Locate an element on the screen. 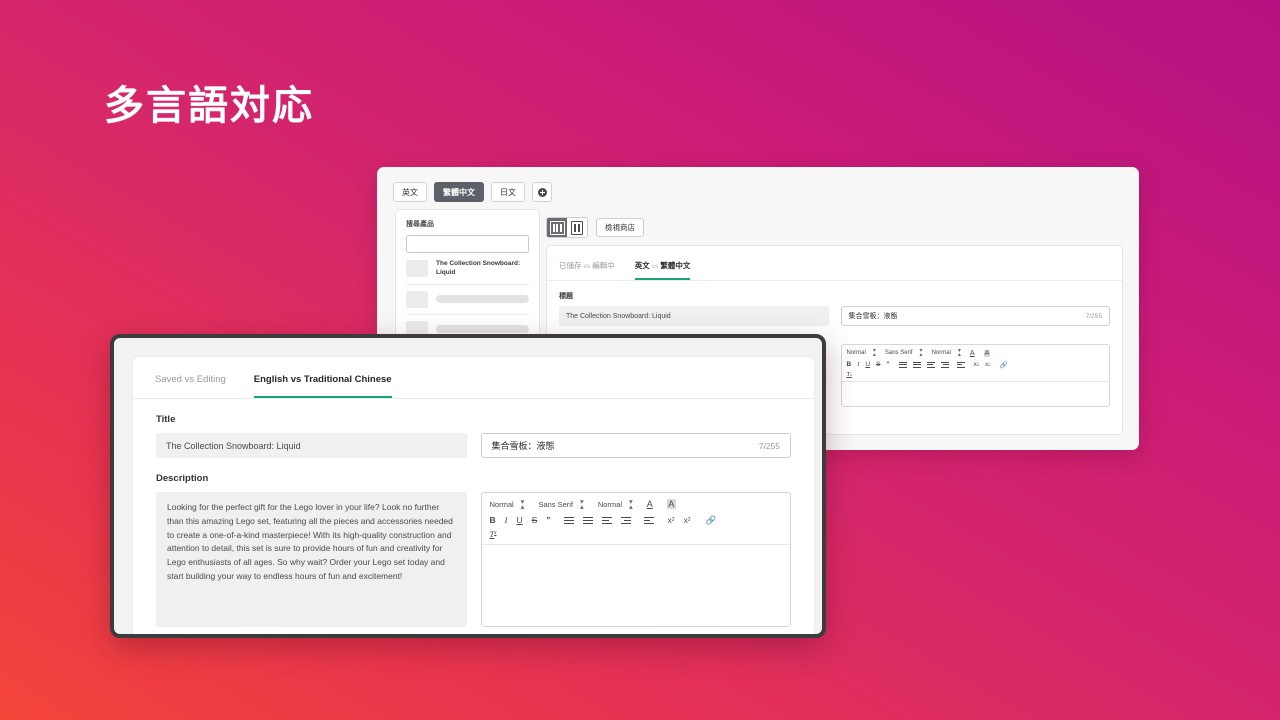 Image resolution: width=1280 pixels, height=720 pixels. add-language-button is located at coordinates (542, 192).